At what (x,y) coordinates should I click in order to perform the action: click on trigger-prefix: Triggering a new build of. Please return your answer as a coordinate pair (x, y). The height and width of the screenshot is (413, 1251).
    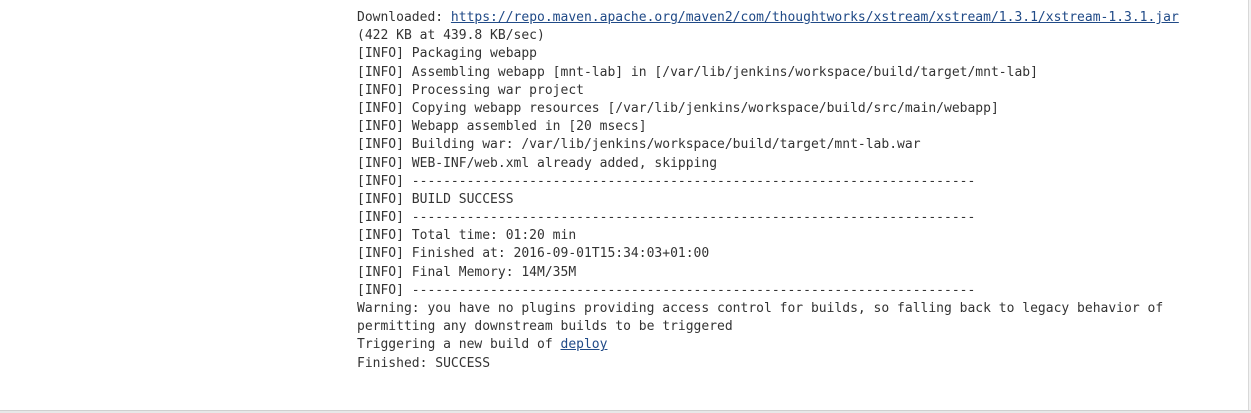
    Looking at the image, I should click on (459, 345).